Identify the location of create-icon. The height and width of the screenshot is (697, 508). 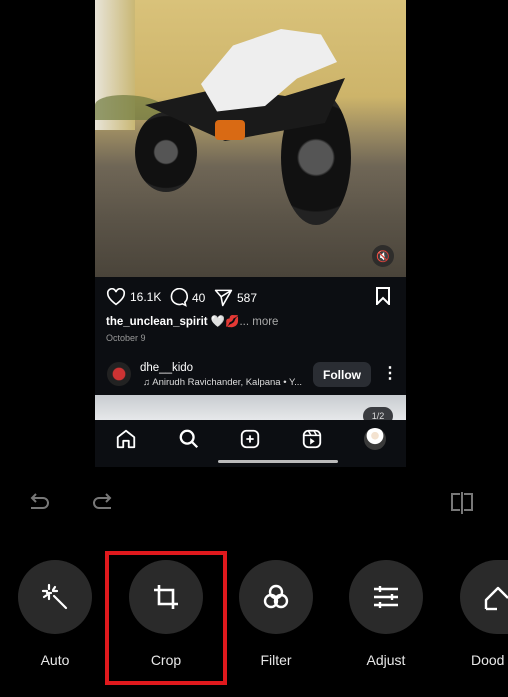
(250, 439).